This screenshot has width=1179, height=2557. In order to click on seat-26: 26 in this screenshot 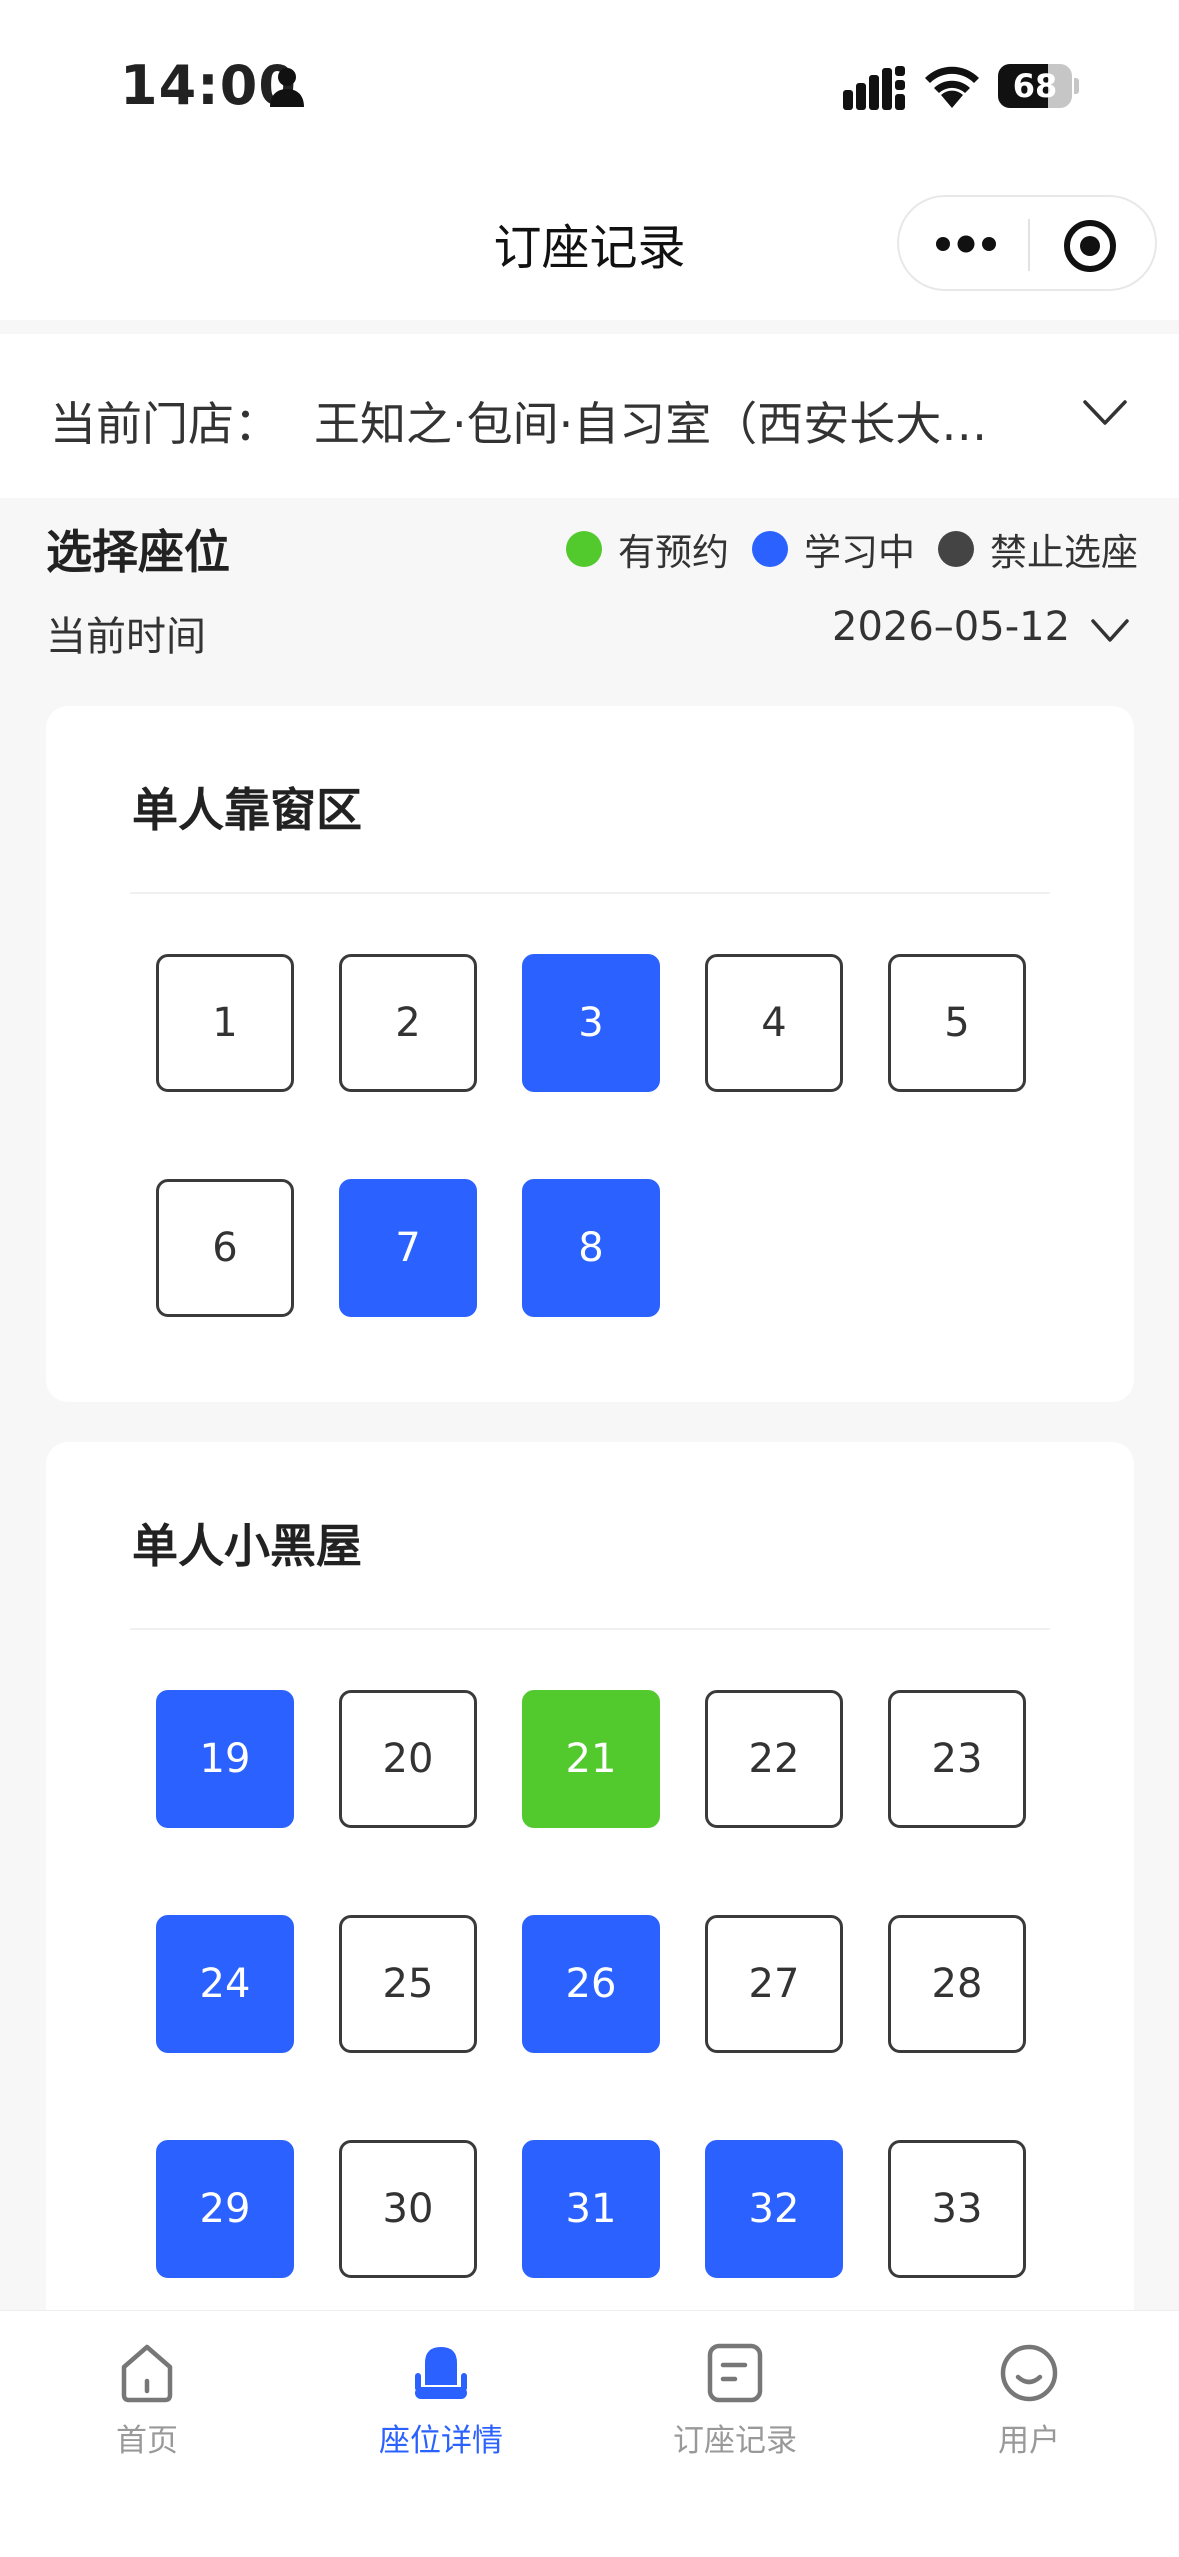, I will do `click(591, 1984)`.